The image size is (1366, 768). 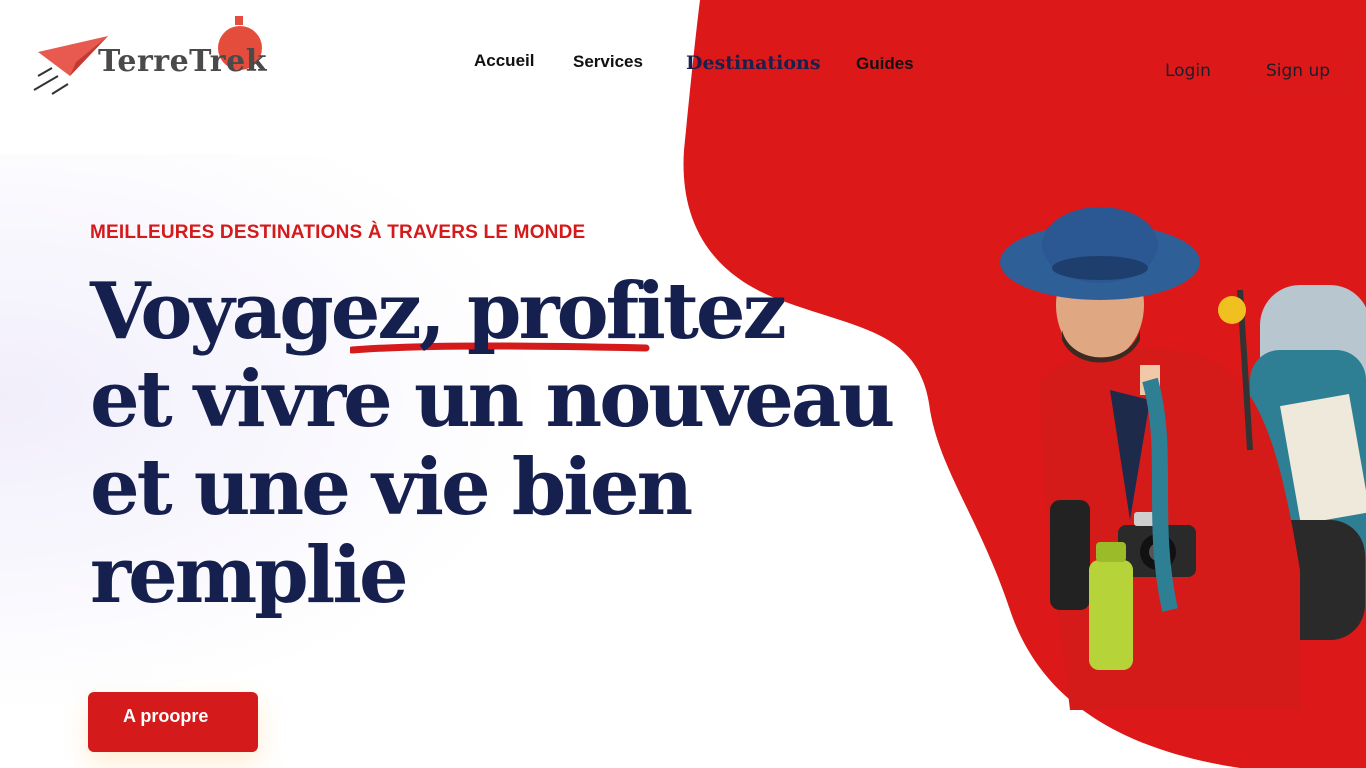 What do you see at coordinates (1188, 71) in the screenshot?
I see `login-link: Login` at bounding box center [1188, 71].